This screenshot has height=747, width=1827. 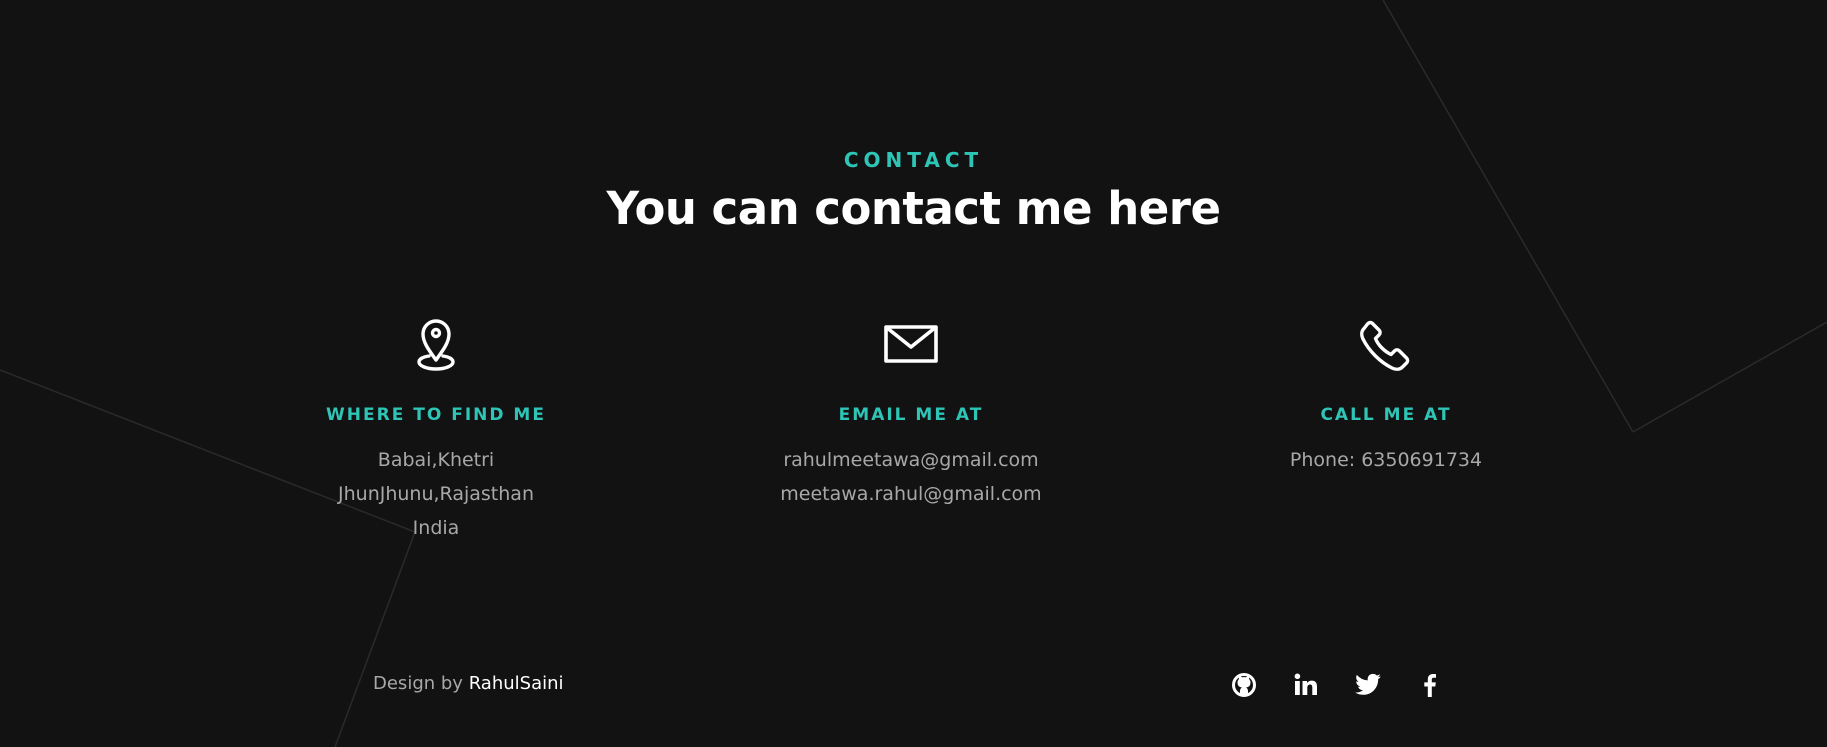 I want to click on phone-number: Phone: 6350691734, so click(x=1386, y=460).